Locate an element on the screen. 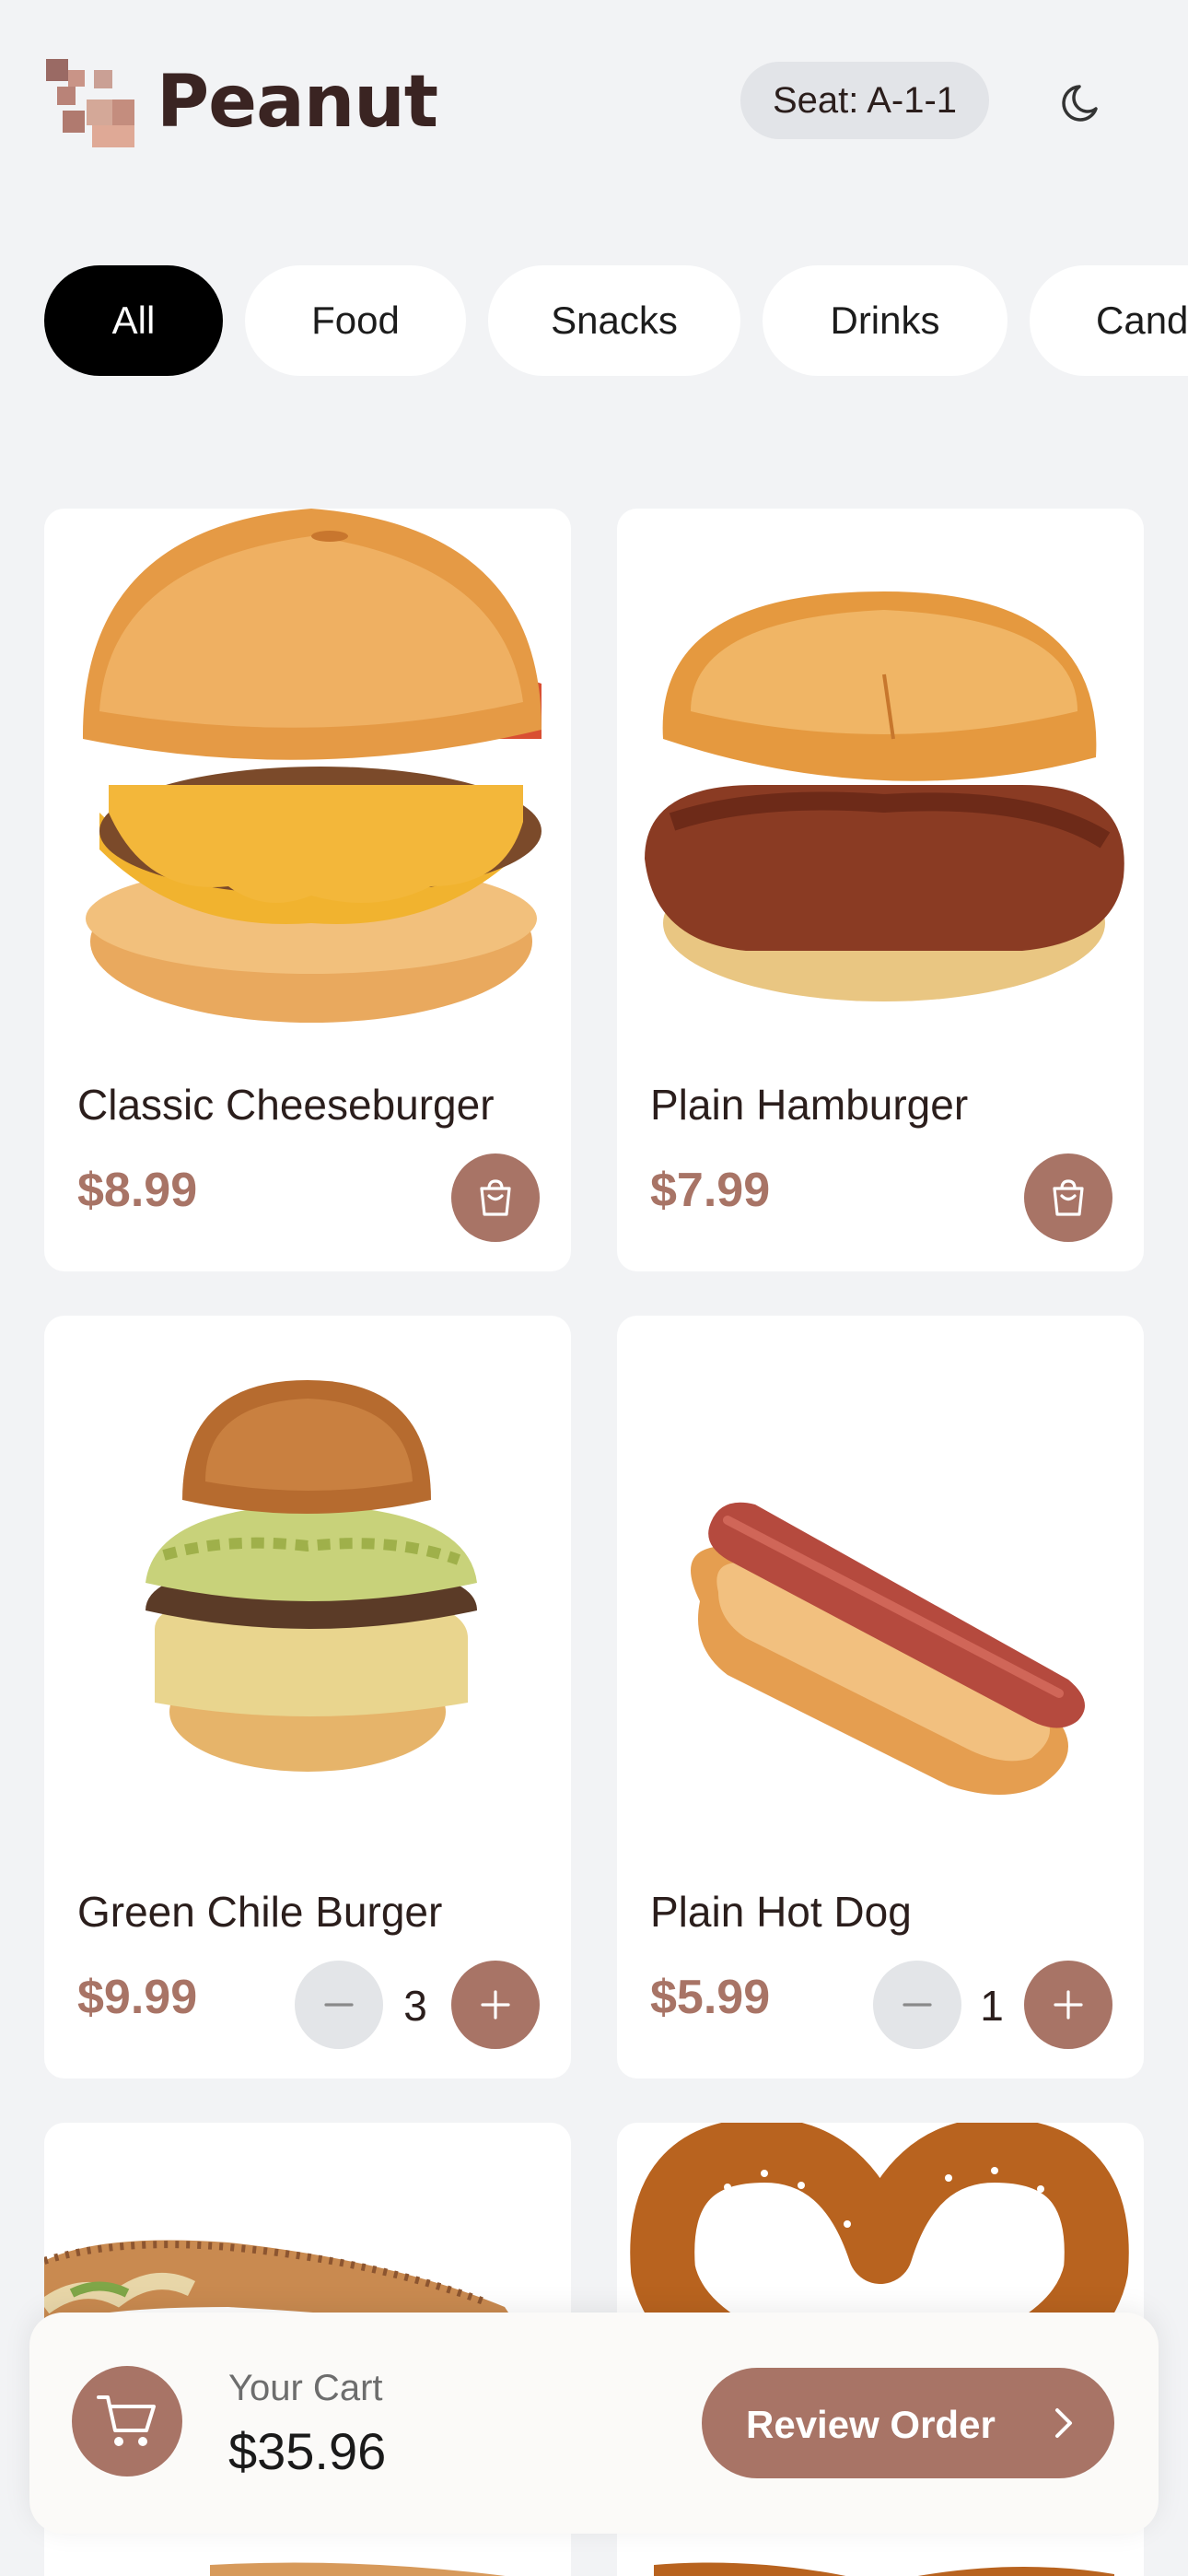  hot-dog-image is located at coordinates (888, 1648).